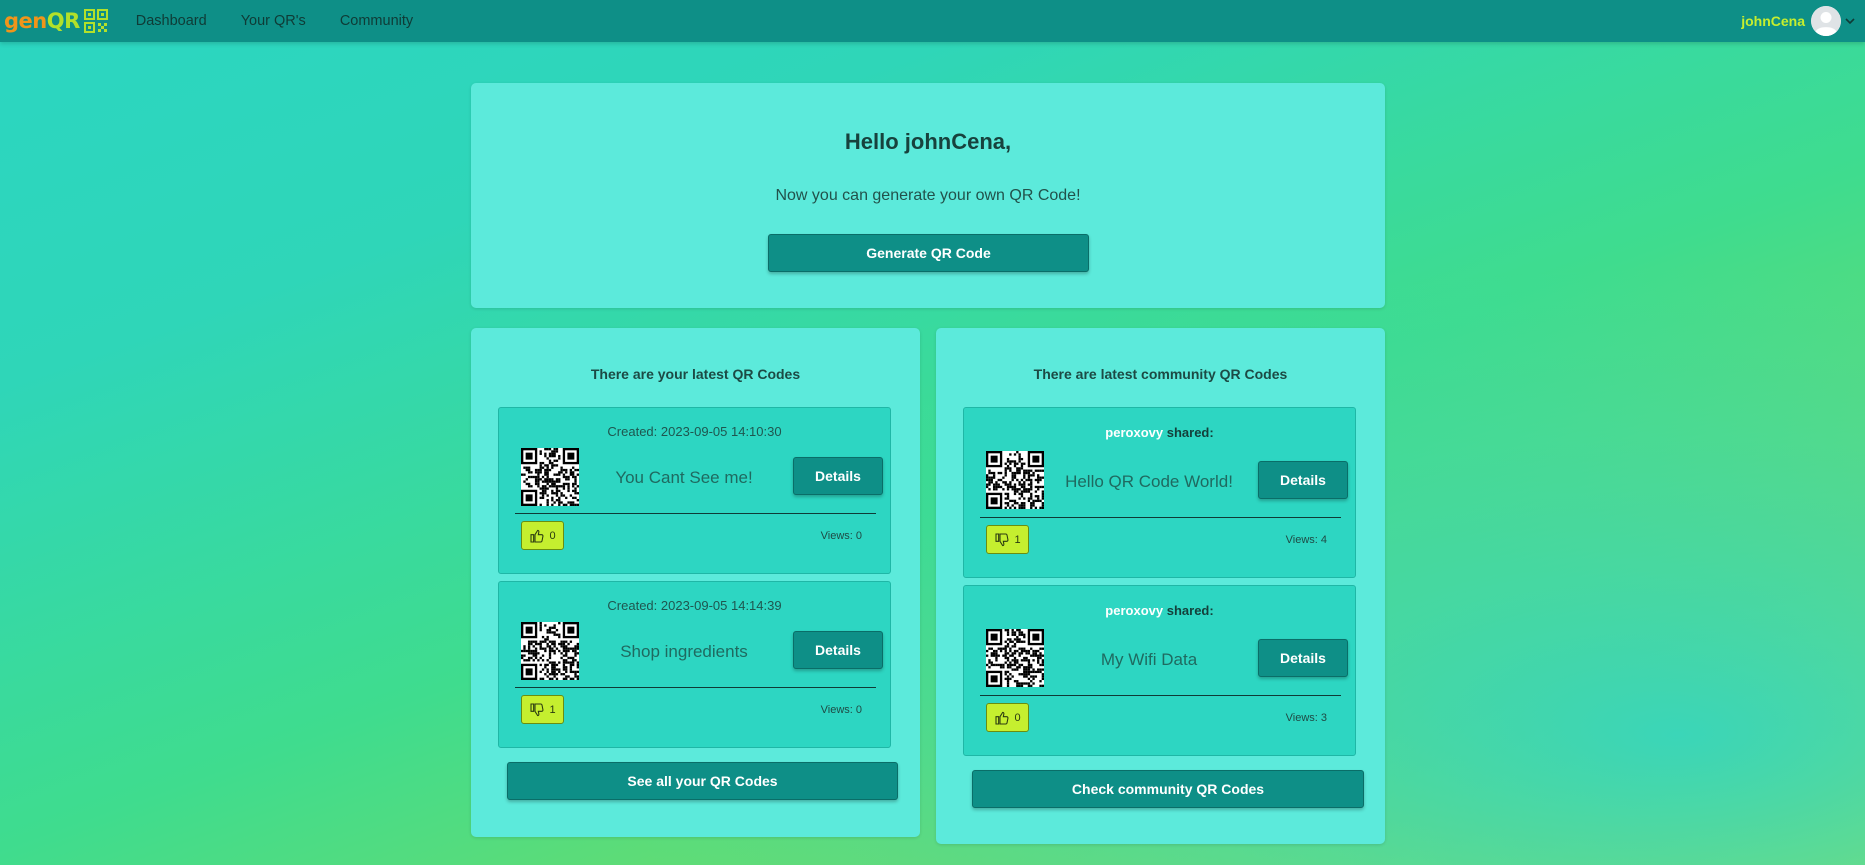  What do you see at coordinates (928, 253) in the screenshot?
I see `generate-qr-button: Generate QR Code` at bounding box center [928, 253].